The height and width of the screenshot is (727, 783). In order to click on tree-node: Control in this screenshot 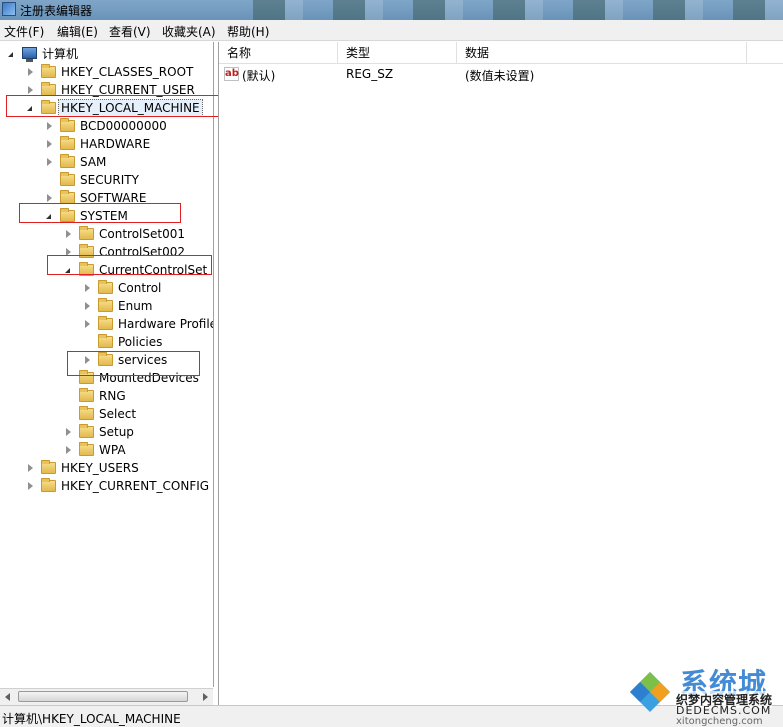, I will do `click(106, 288)`.